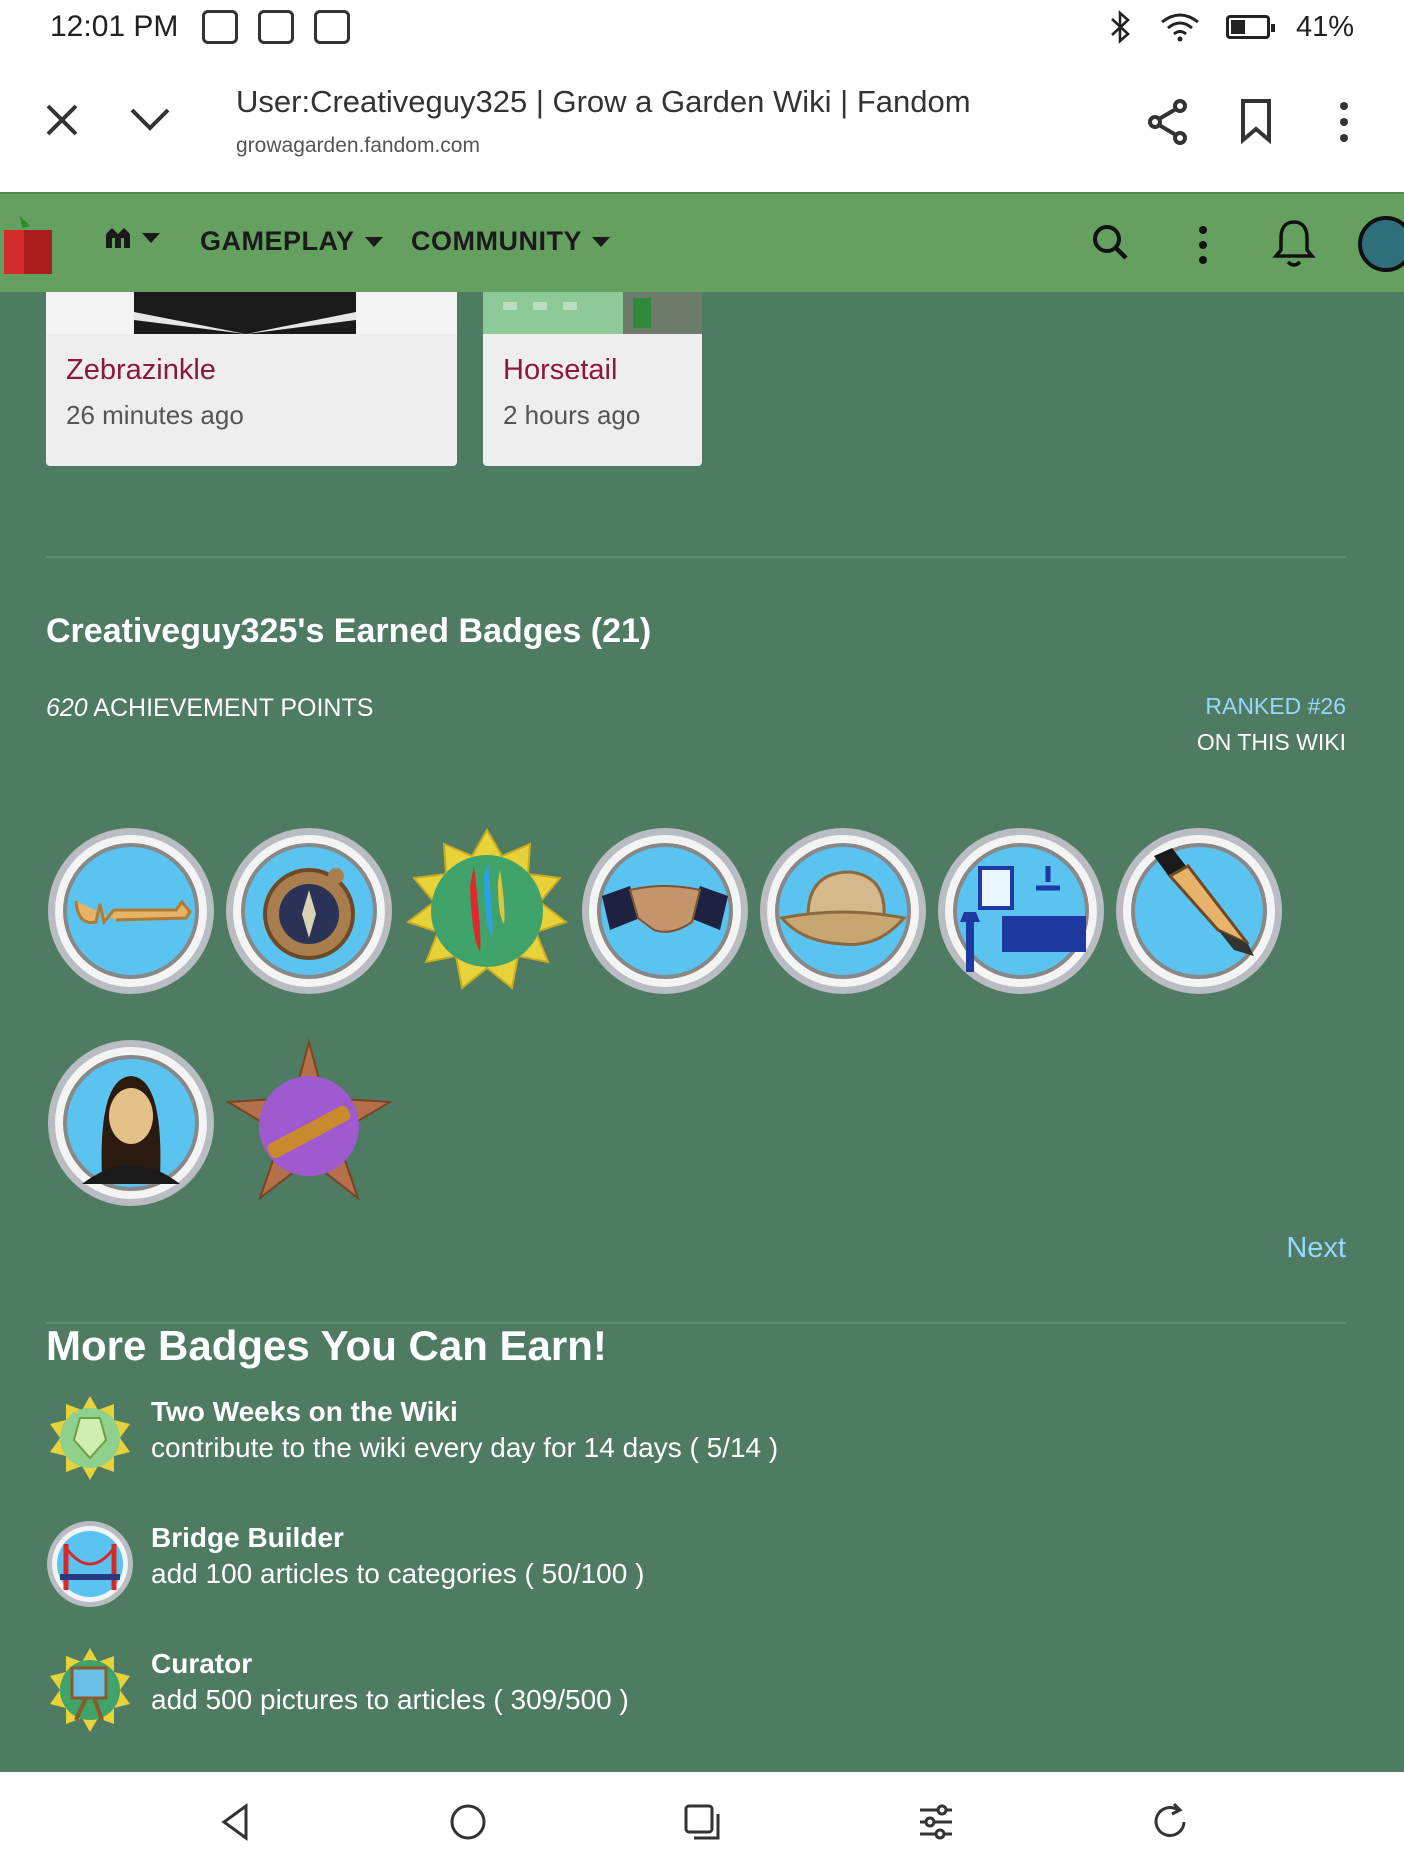 This screenshot has width=1404, height=1872. What do you see at coordinates (326, 1345) in the screenshot?
I see `more-badges-heading: More Badges You Can Earn!` at bounding box center [326, 1345].